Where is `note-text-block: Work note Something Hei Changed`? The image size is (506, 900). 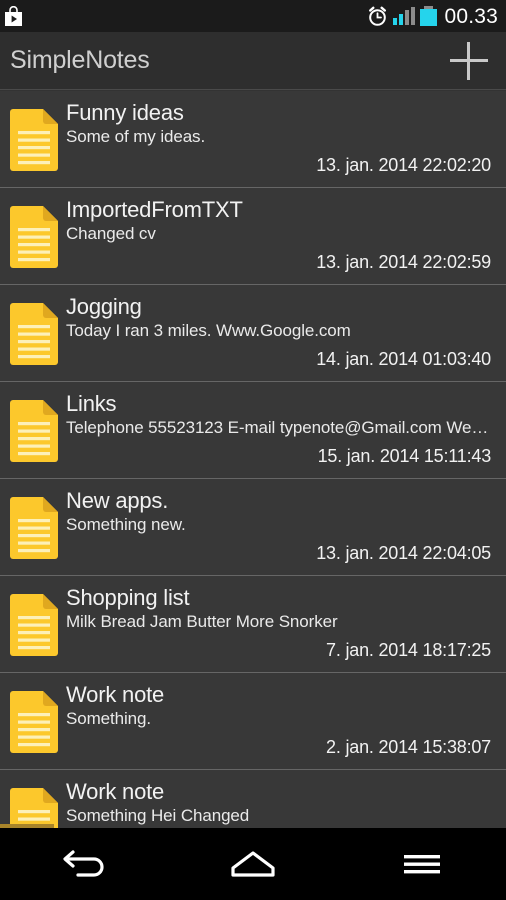
note-text-block: Work note Something Hei Changed is located at coordinates (286, 802).